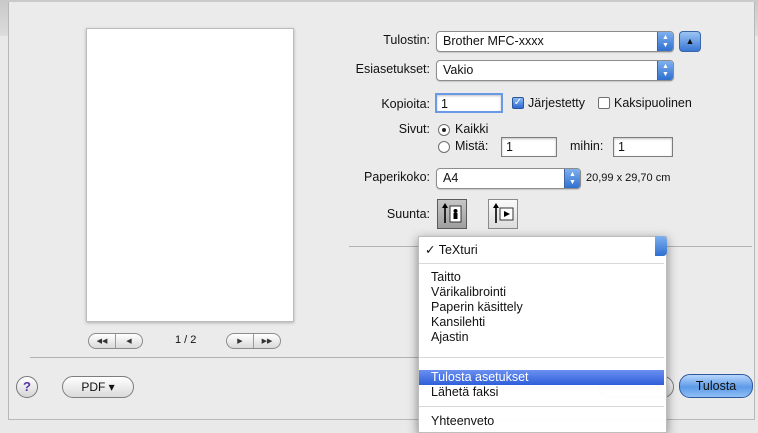 The width and height of the screenshot is (758, 433). I want to click on printer-label: Tulostin:, so click(406, 40).